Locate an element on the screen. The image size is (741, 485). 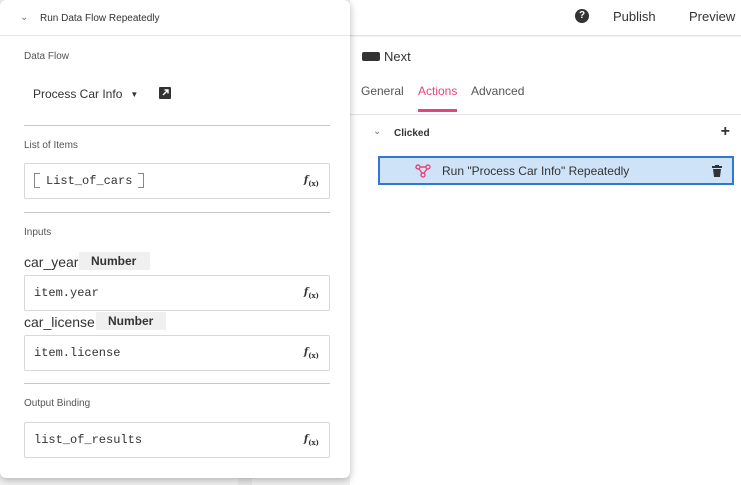
bracket-left-icon is located at coordinates (37, 180).